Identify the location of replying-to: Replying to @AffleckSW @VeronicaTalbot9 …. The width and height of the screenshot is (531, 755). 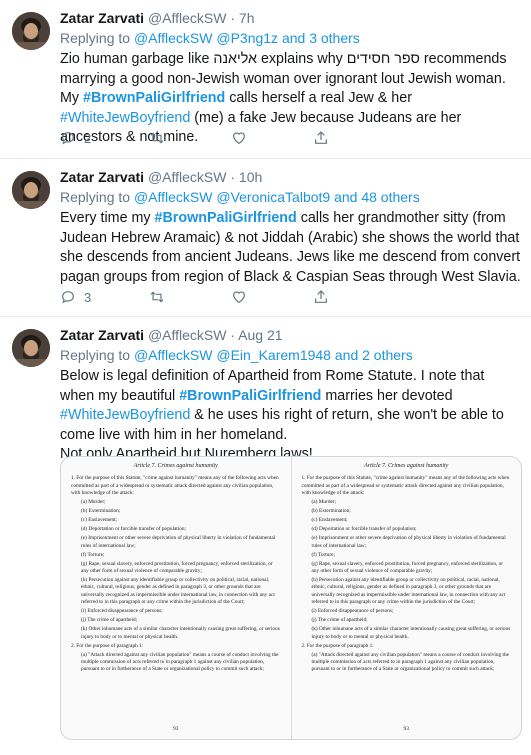
(240, 197).